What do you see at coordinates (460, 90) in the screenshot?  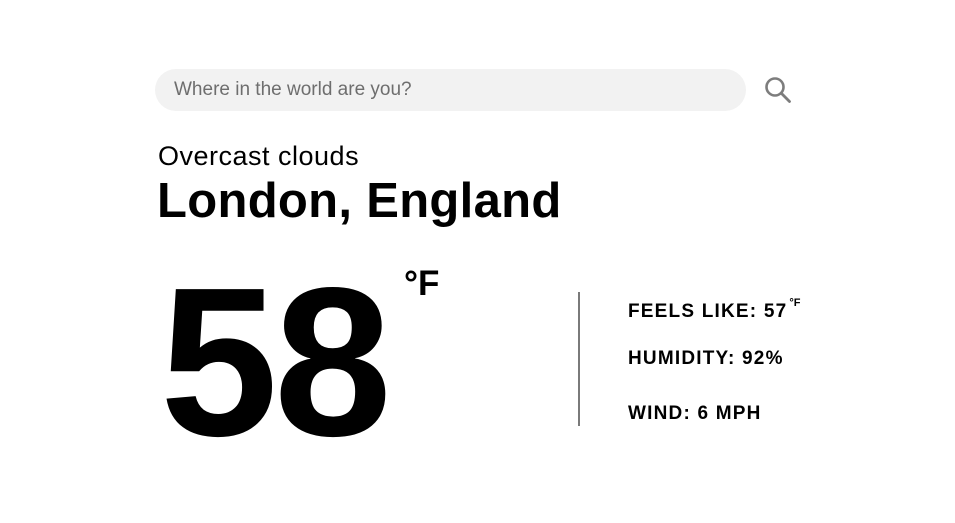 I see `search-input` at bounding box center [460, 90].